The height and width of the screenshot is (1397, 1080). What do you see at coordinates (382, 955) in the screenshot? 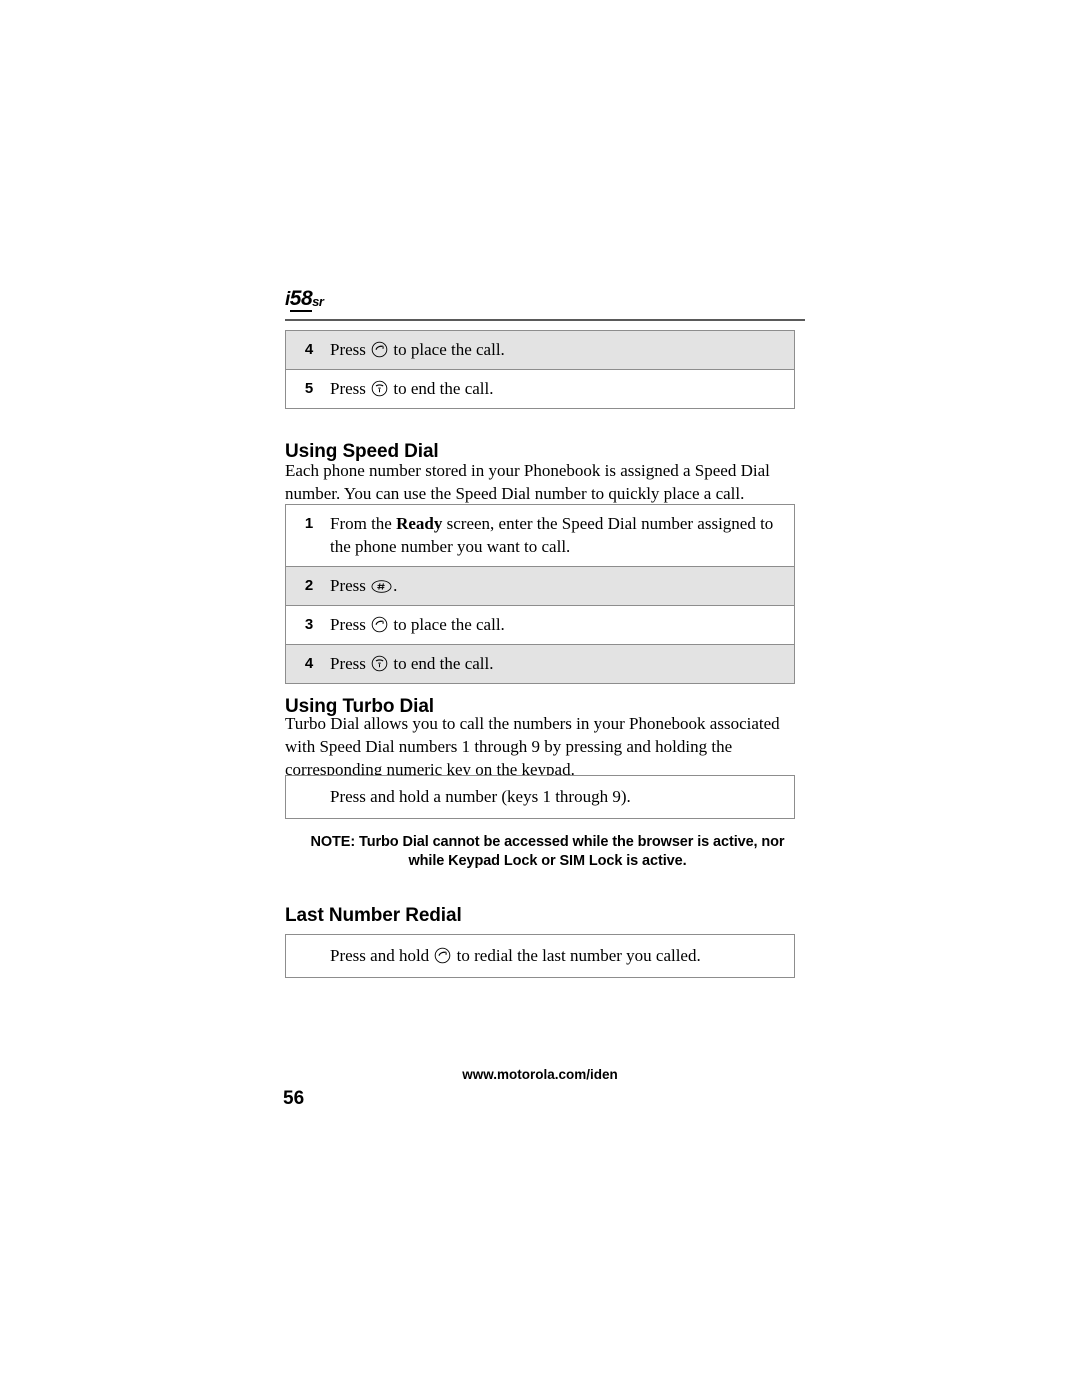
I see `instruction-text-before: Press and hold` at bounding box center [382, 955].